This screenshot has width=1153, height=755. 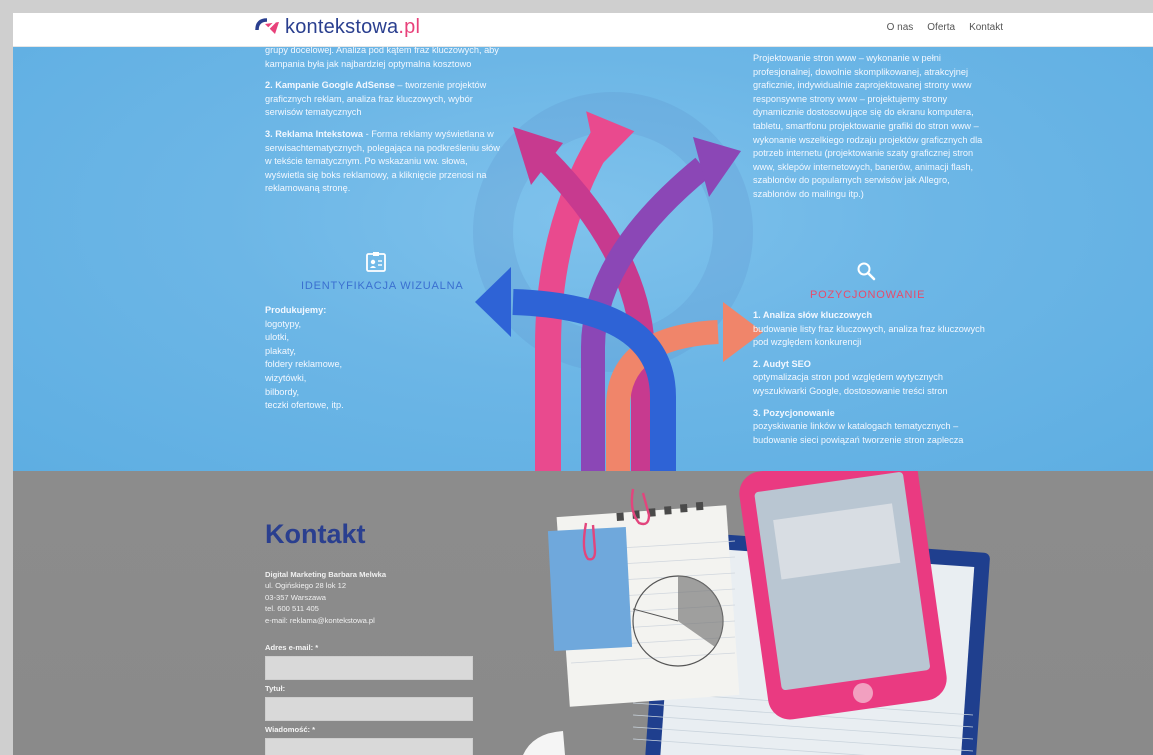 I want to click on section-title-pozycjonowanie: POZYCJONOWANIE, so click(x=868, y=295).